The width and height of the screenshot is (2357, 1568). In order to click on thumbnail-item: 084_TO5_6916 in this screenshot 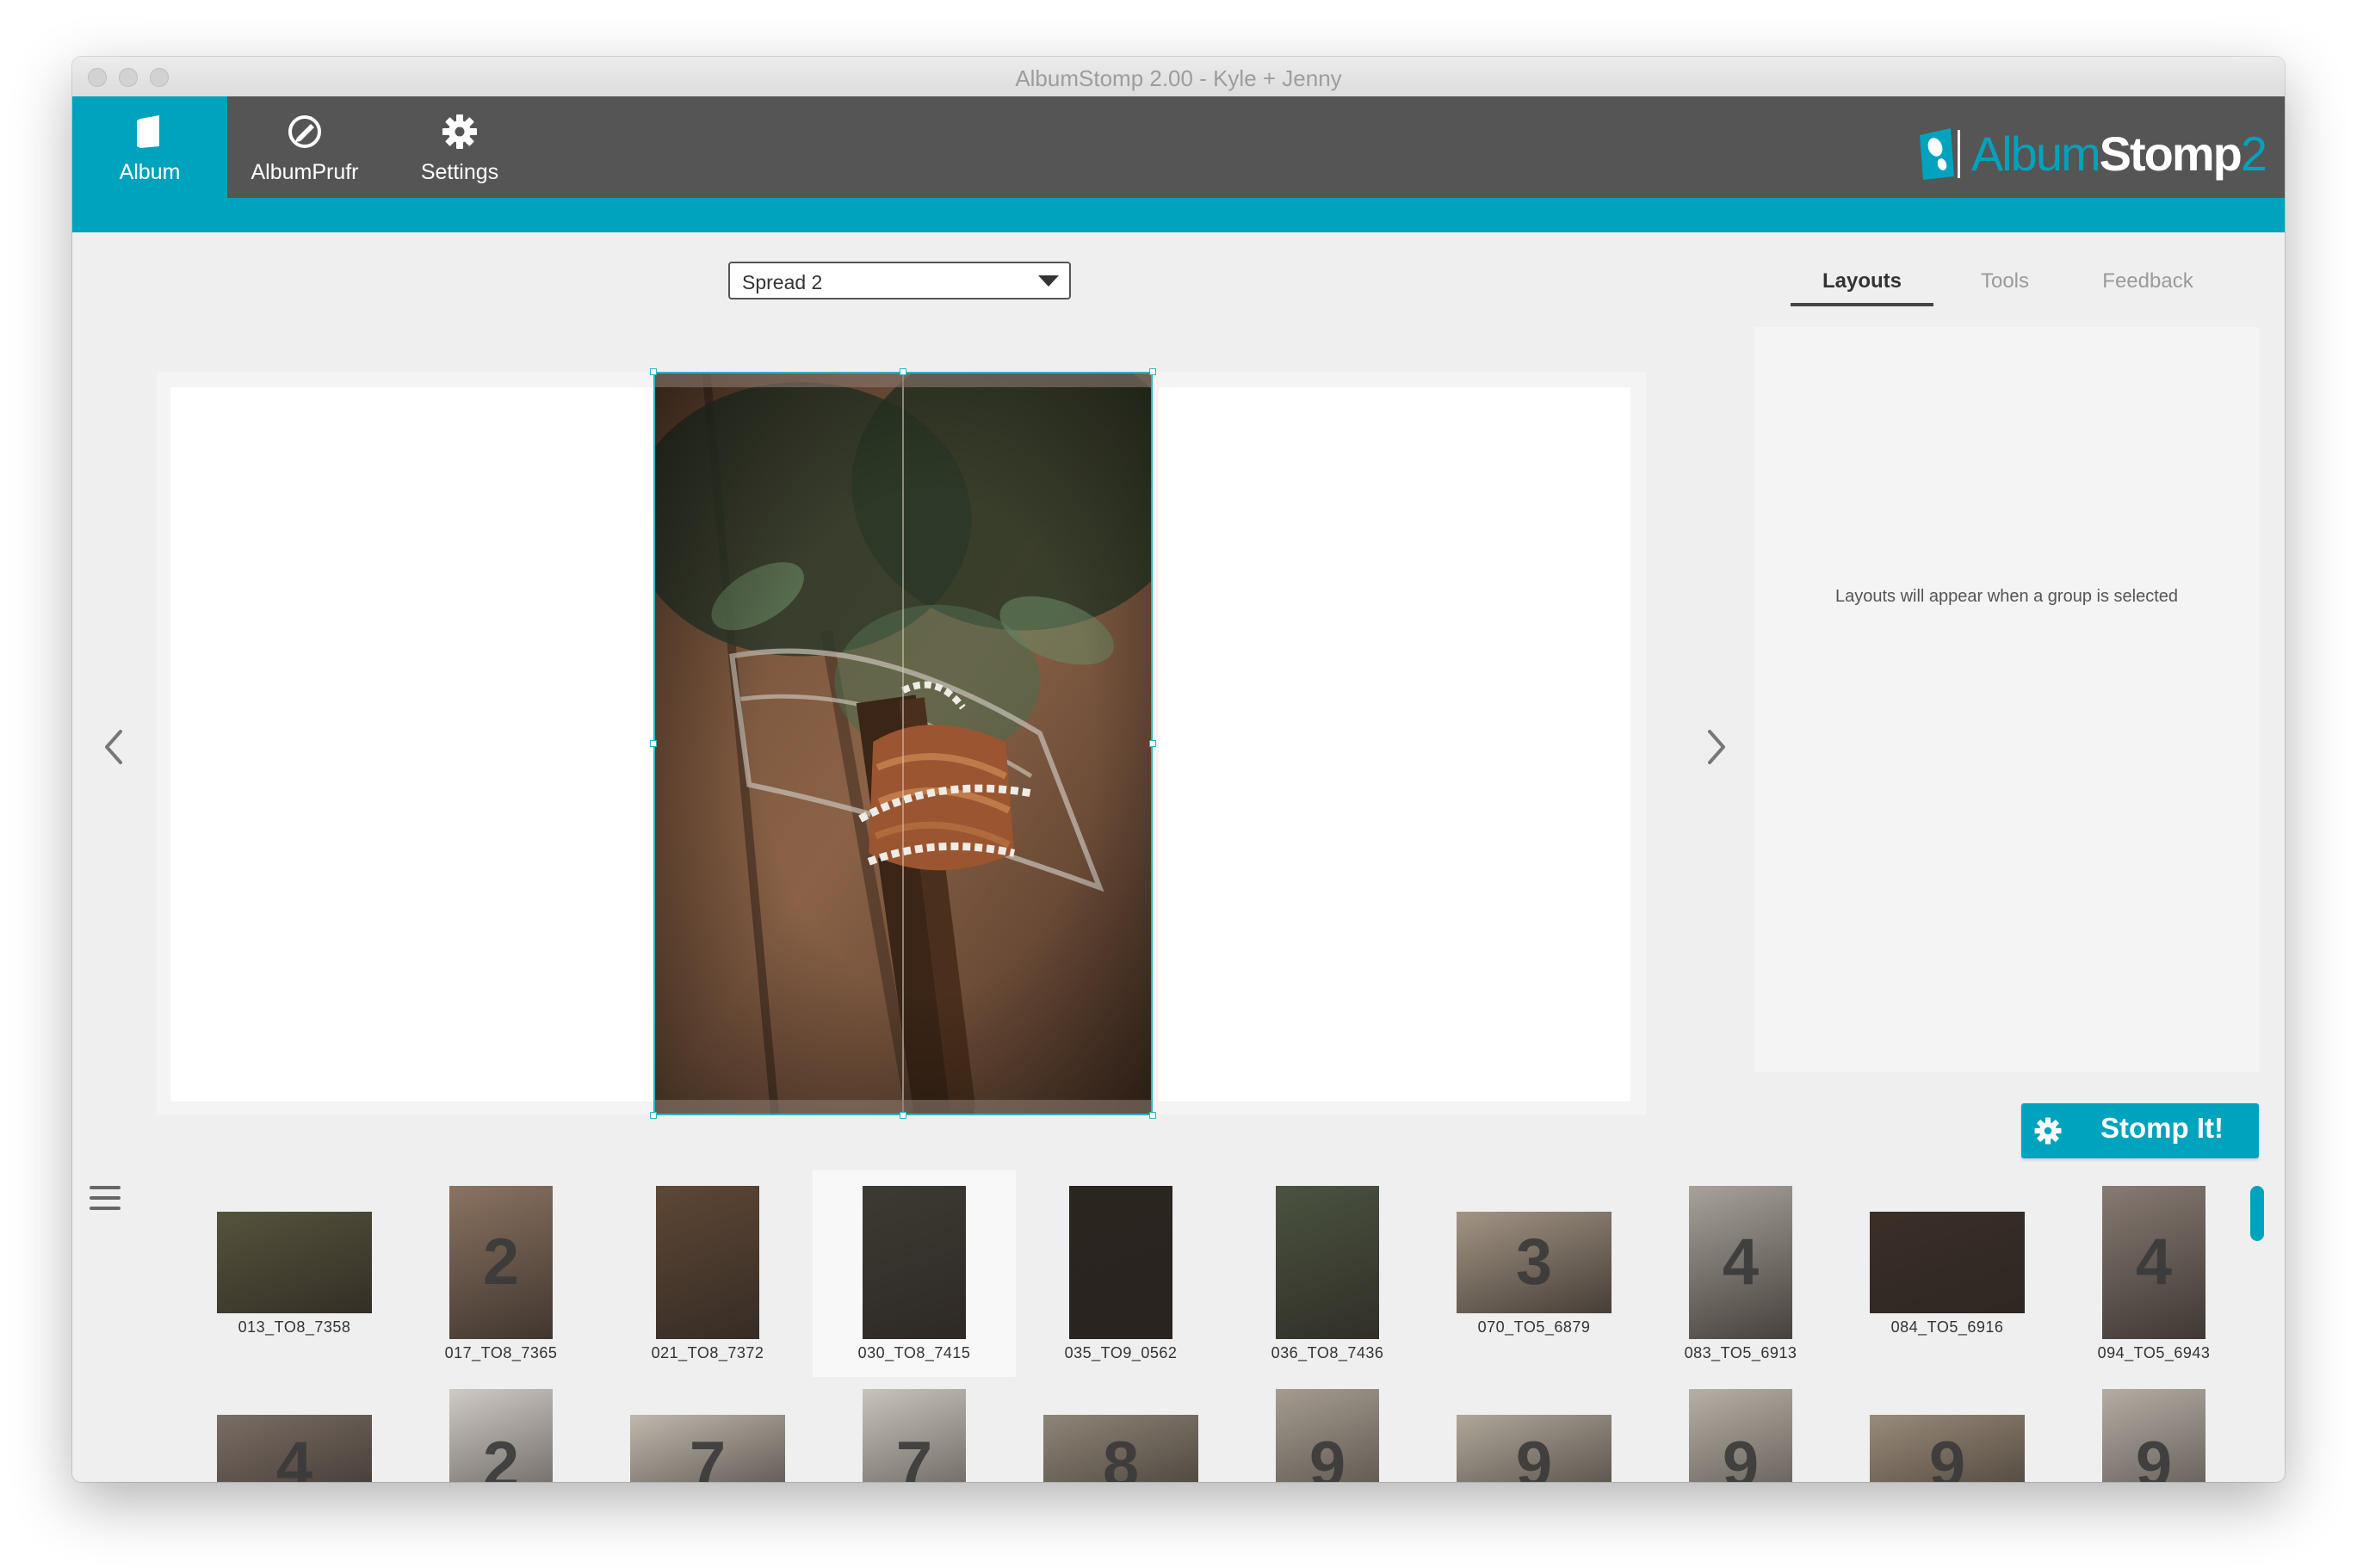, I will do `click(1947, 1274)`.